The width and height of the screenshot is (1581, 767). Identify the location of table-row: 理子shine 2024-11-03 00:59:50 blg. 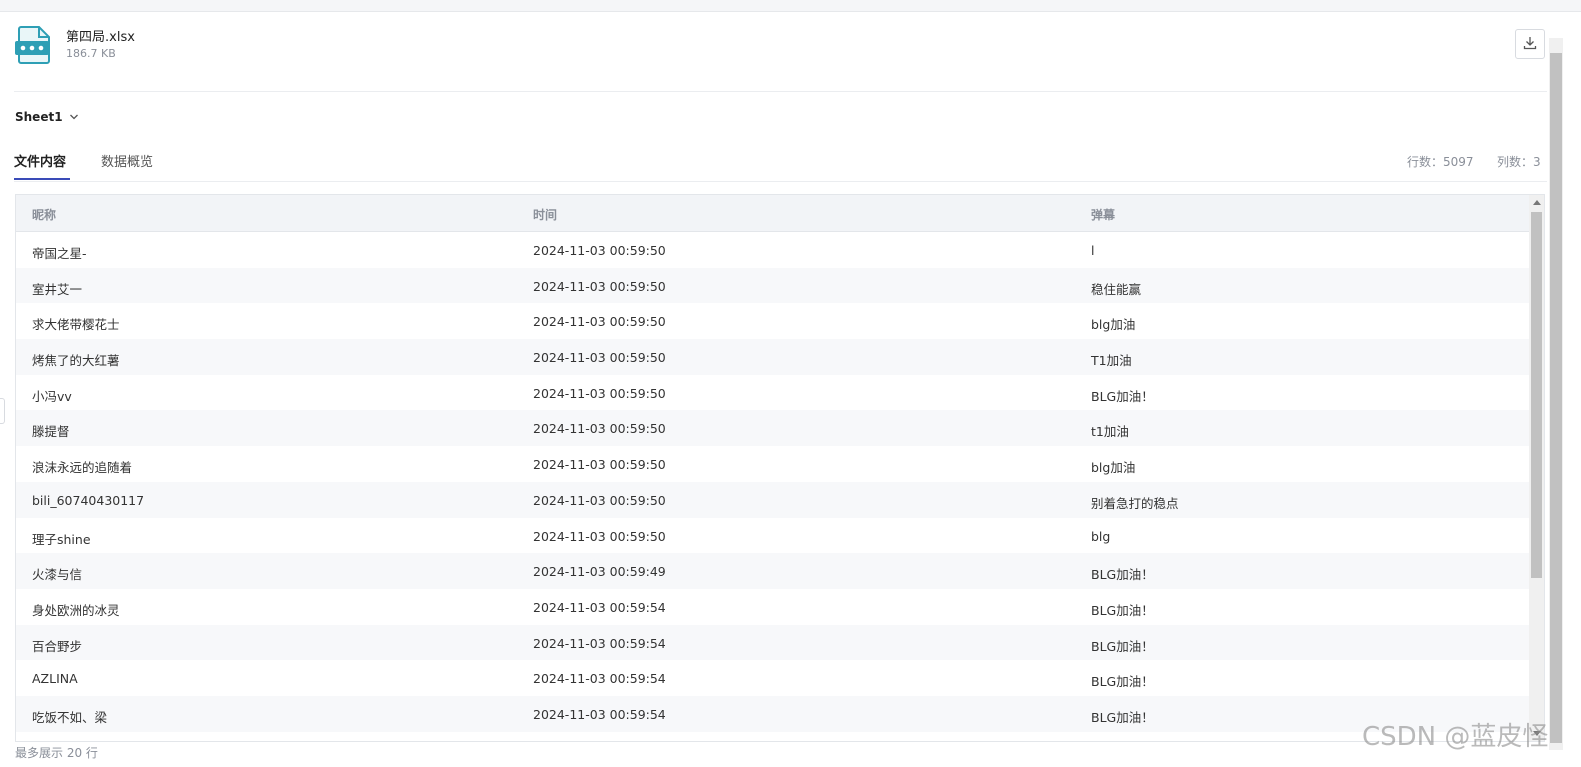
(772, 536).